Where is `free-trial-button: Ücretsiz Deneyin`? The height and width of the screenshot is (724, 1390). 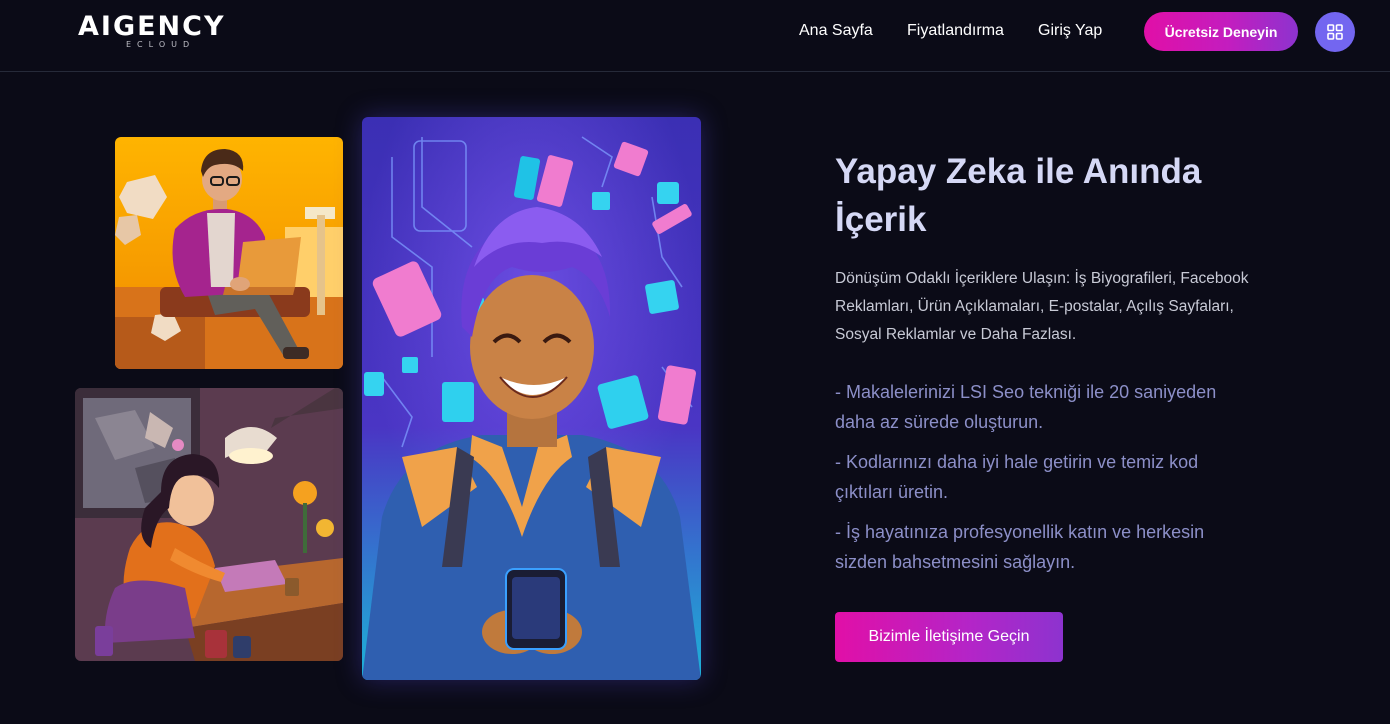
free-trial-button: Ücretsiz Deneyin is located at coordinates (1221, 31).